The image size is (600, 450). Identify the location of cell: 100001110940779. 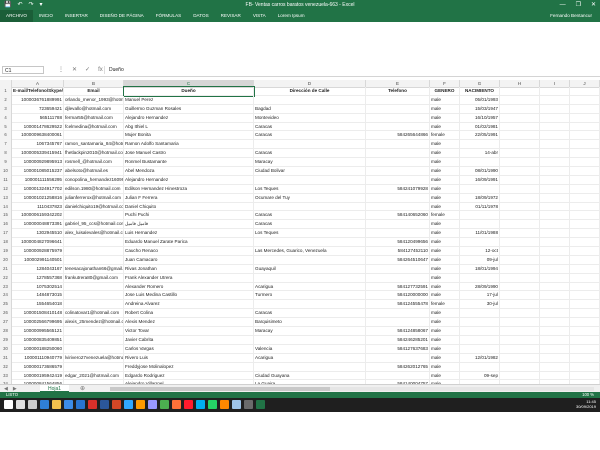
(38, 358).